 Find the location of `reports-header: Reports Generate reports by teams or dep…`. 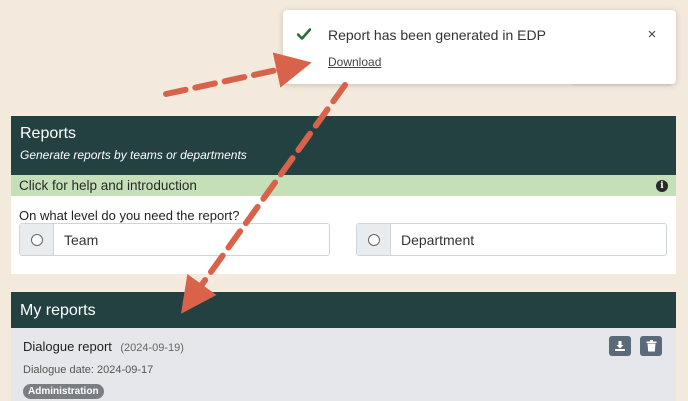

reports-header: Reports Generate reports by teams or dep… is located at coordinates (343, 145).